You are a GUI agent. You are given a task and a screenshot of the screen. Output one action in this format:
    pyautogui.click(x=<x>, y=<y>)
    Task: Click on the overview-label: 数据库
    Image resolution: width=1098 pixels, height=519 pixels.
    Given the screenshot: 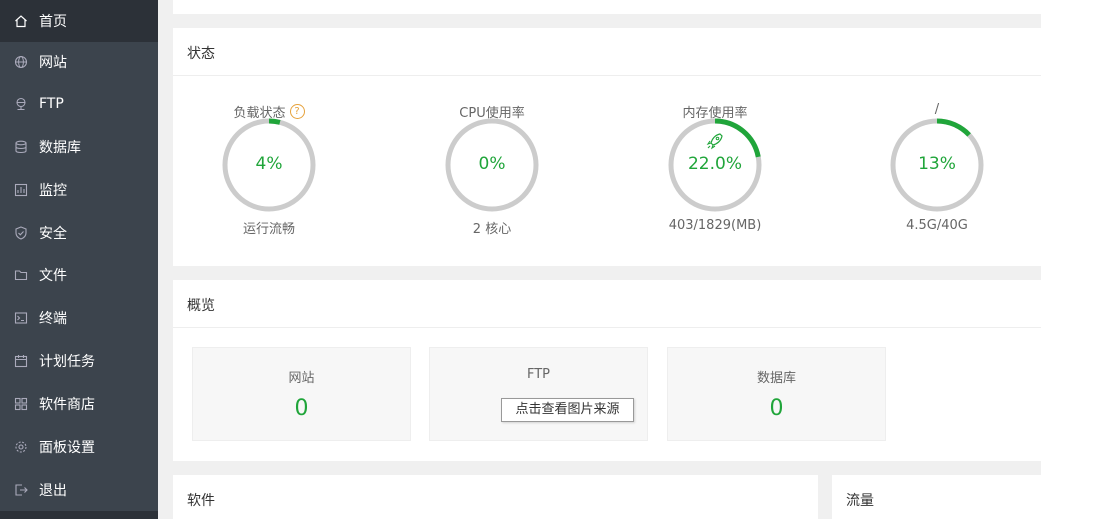 What is the action you would take?
    pyautogui.click(x=776, y=378)
    